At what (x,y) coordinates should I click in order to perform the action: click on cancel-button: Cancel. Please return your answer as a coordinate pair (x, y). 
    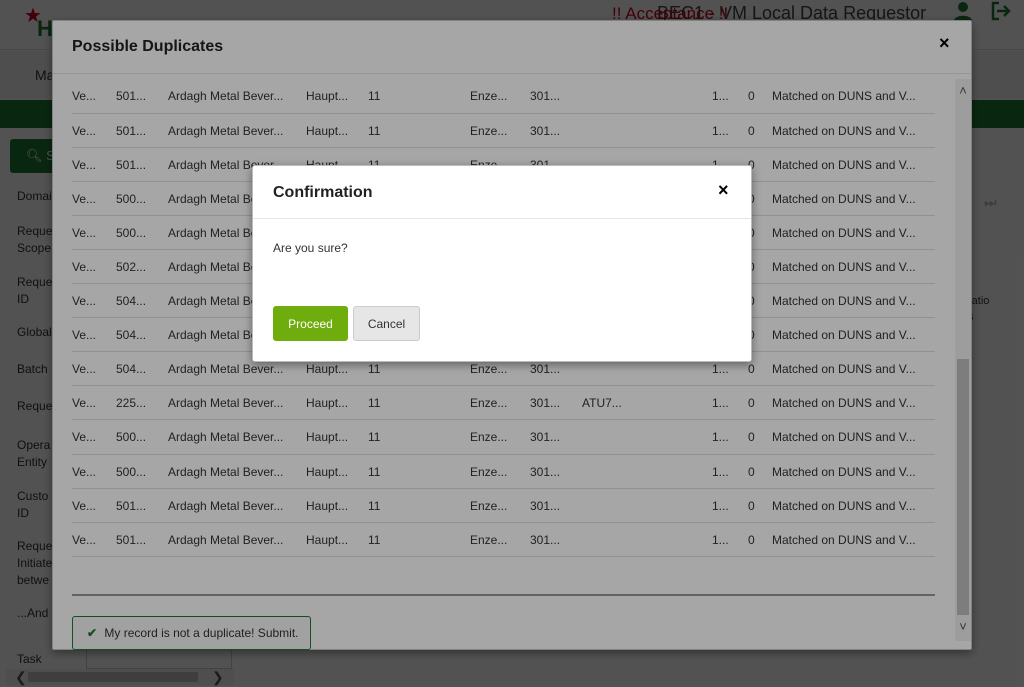
    Looking at the image, I should click on (386, 323).